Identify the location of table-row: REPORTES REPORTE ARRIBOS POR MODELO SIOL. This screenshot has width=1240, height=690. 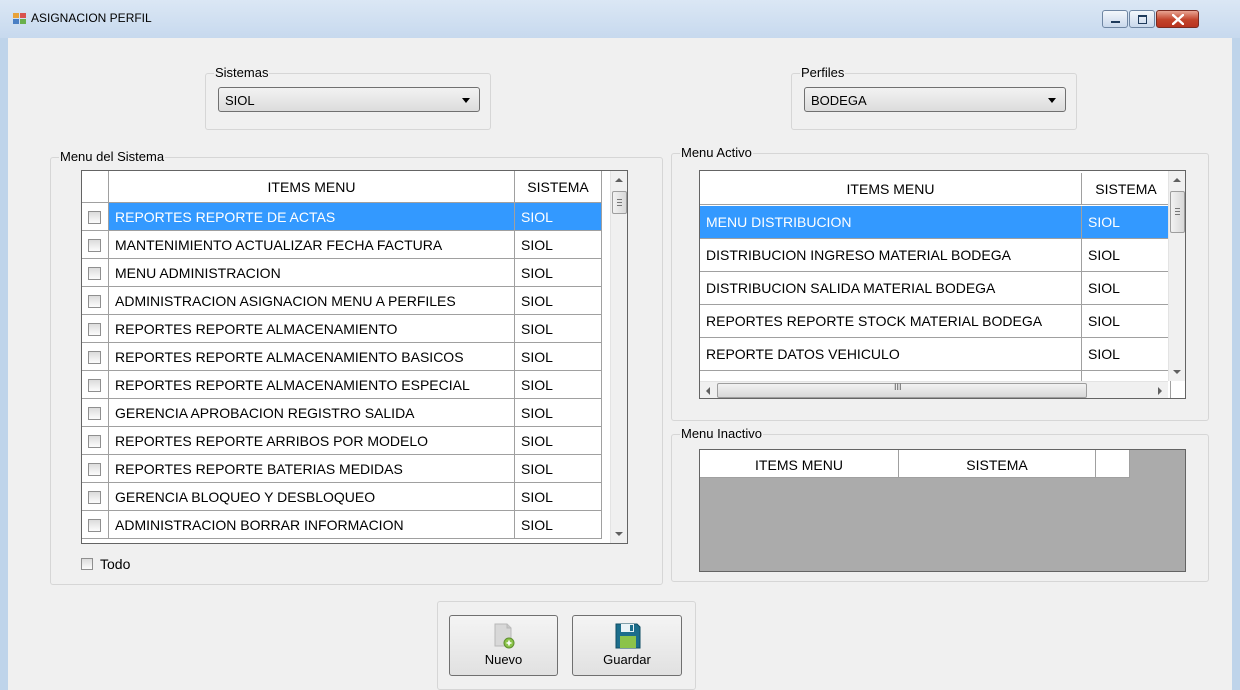
(346, 441).